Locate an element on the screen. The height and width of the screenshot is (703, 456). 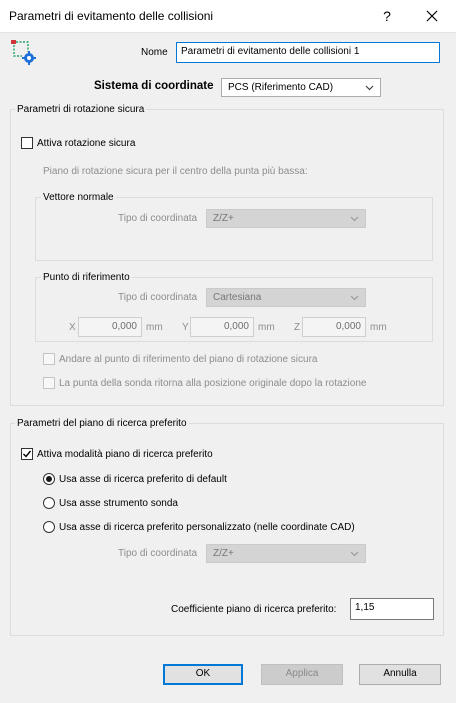
coefficient-label: Coefficiente piano di ricerca preferito: is located at coordinates (254, 609).